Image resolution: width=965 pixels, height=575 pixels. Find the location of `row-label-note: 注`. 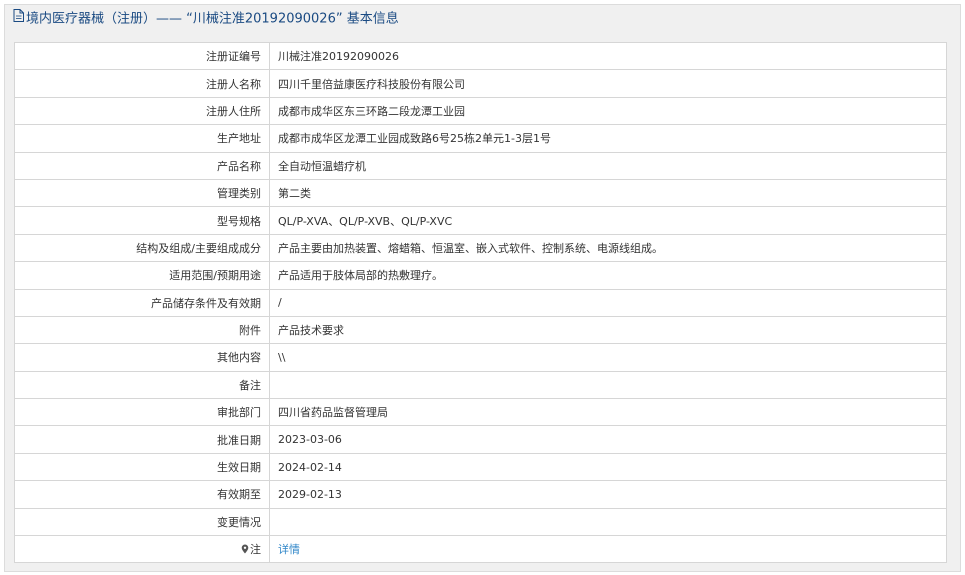

row-label-note: 注 is located at coordinates (142, 549).